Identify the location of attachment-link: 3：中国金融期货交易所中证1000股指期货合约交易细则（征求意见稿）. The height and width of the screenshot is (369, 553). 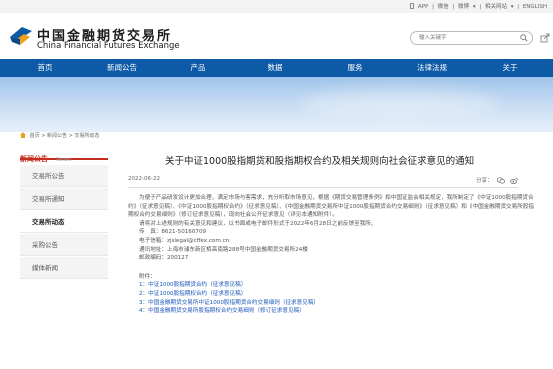
(333, 303).